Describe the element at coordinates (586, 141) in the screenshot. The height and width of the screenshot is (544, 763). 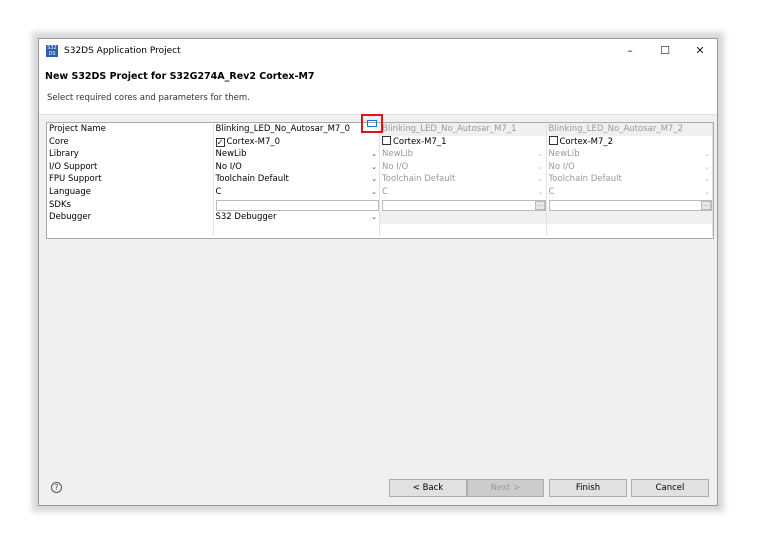
I see `core-label: Cortex-M7_2` at that location.